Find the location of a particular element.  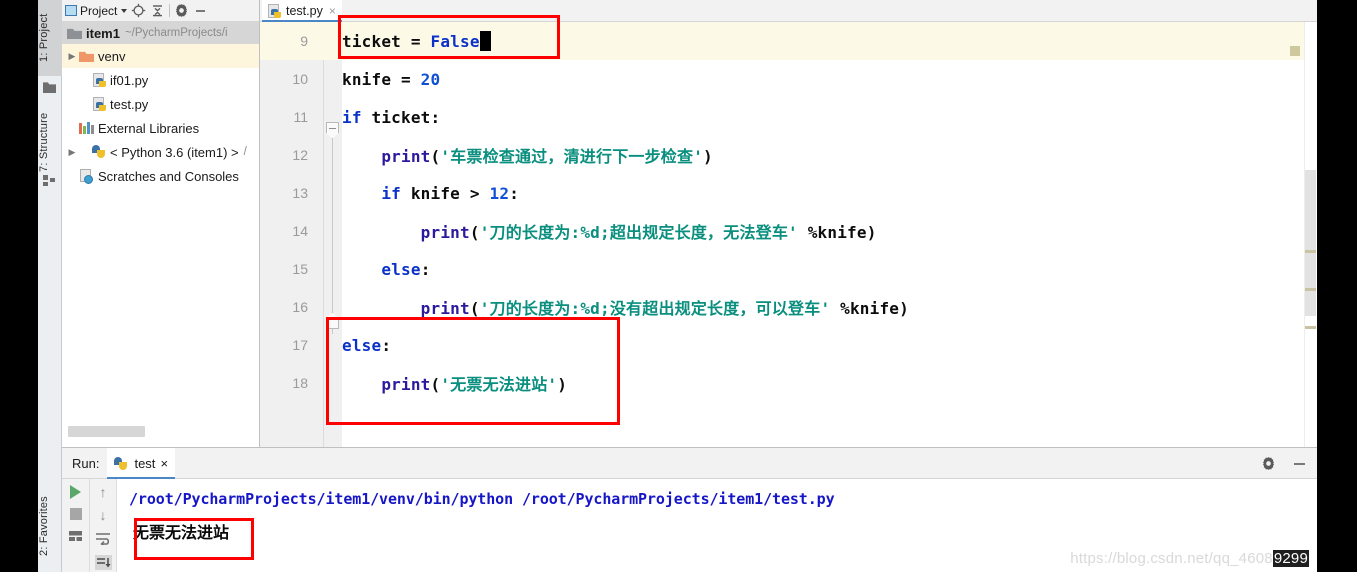

project-panel-title: Project is located at coordinates (96, 11).